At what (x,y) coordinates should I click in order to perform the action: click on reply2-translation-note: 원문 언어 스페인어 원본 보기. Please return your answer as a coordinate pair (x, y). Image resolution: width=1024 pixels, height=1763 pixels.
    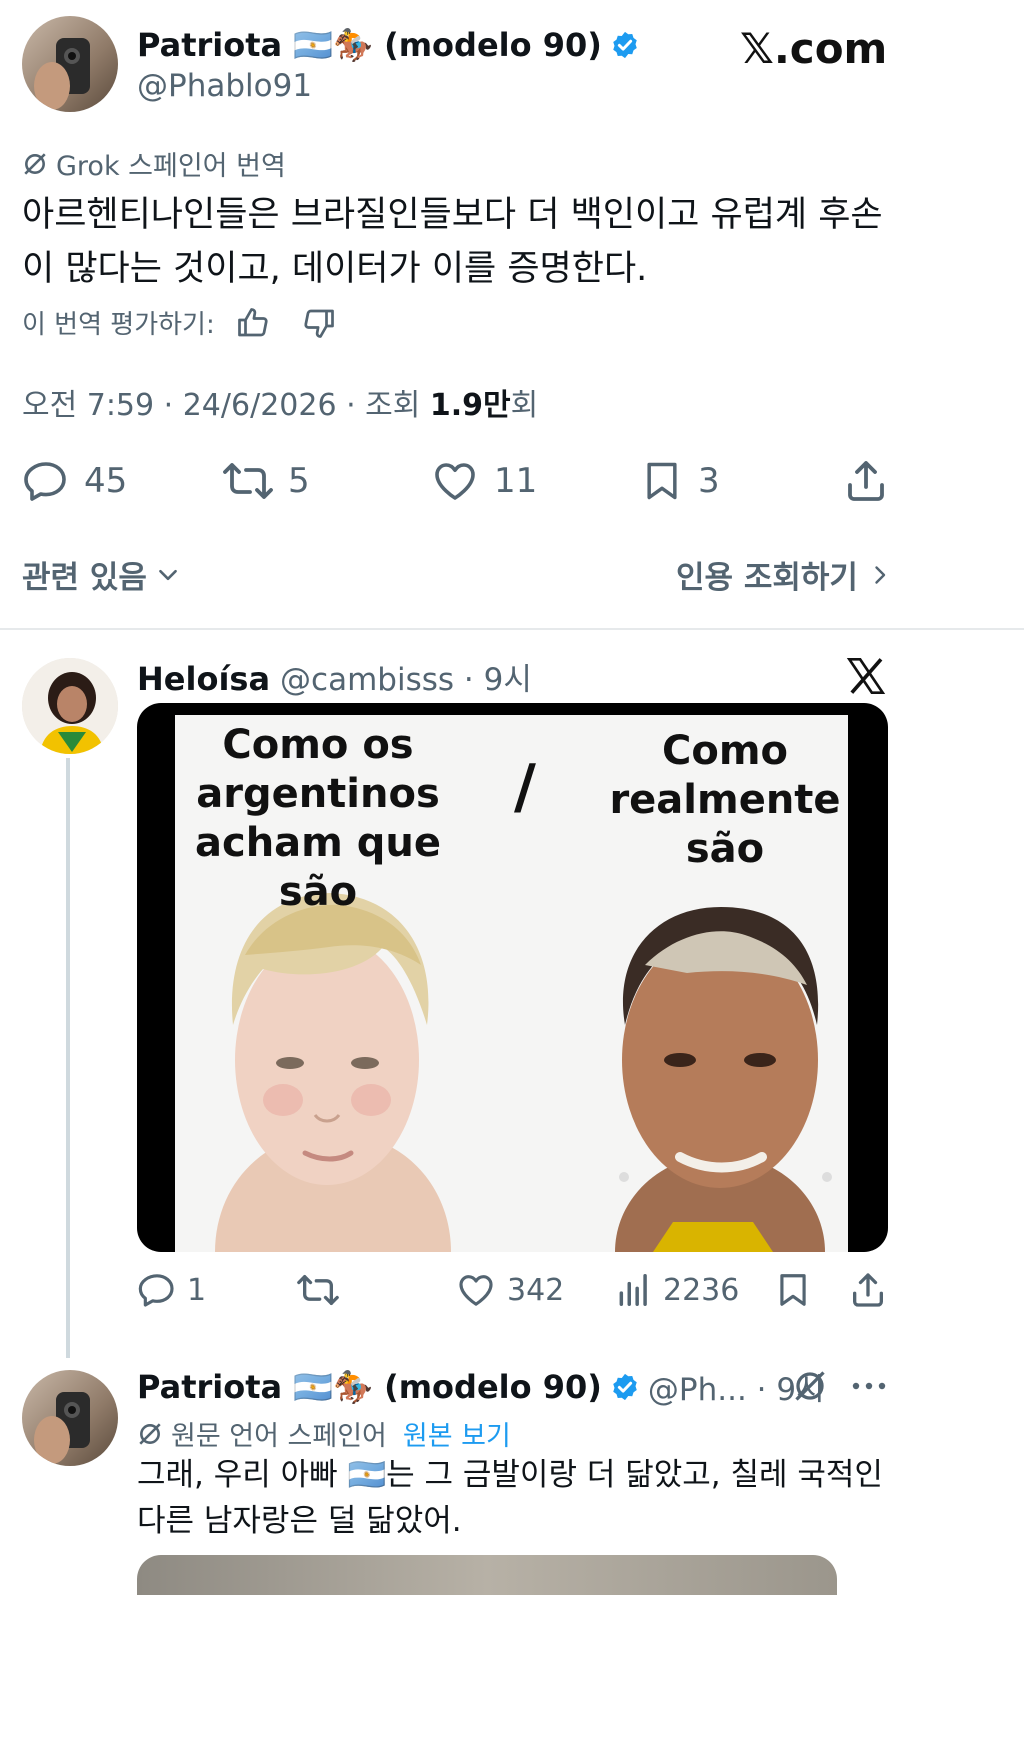
    Looking at the image, I should click on (324, 1433).